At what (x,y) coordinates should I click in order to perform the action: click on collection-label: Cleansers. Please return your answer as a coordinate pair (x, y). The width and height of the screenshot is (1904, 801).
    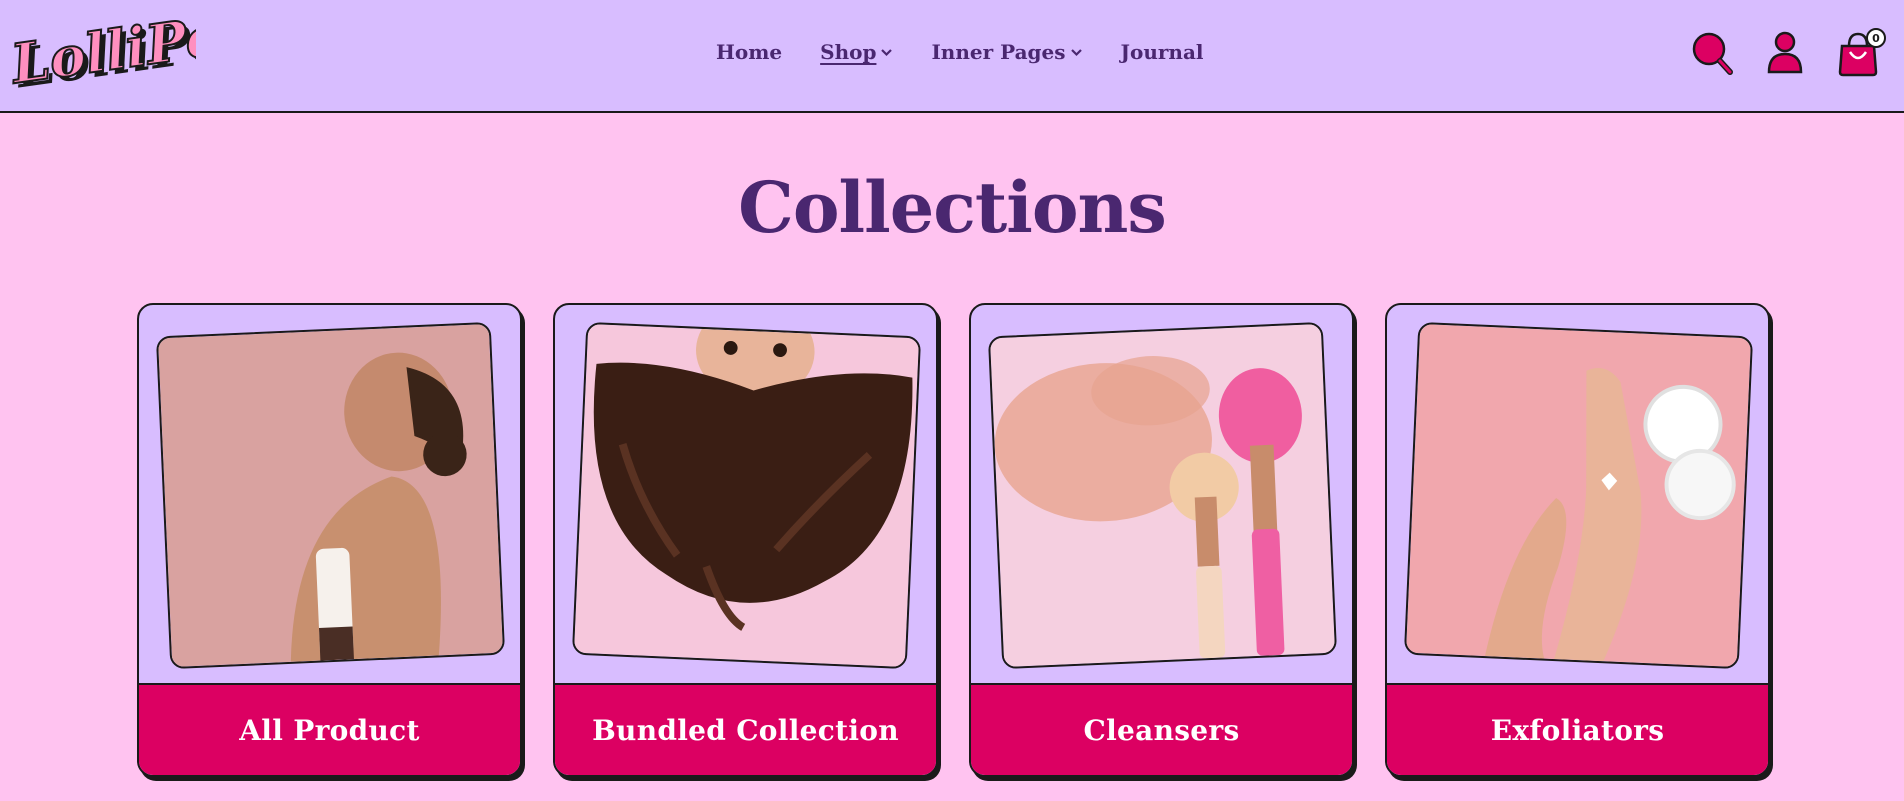
    Looking at the image, I should click on (1161, 730).